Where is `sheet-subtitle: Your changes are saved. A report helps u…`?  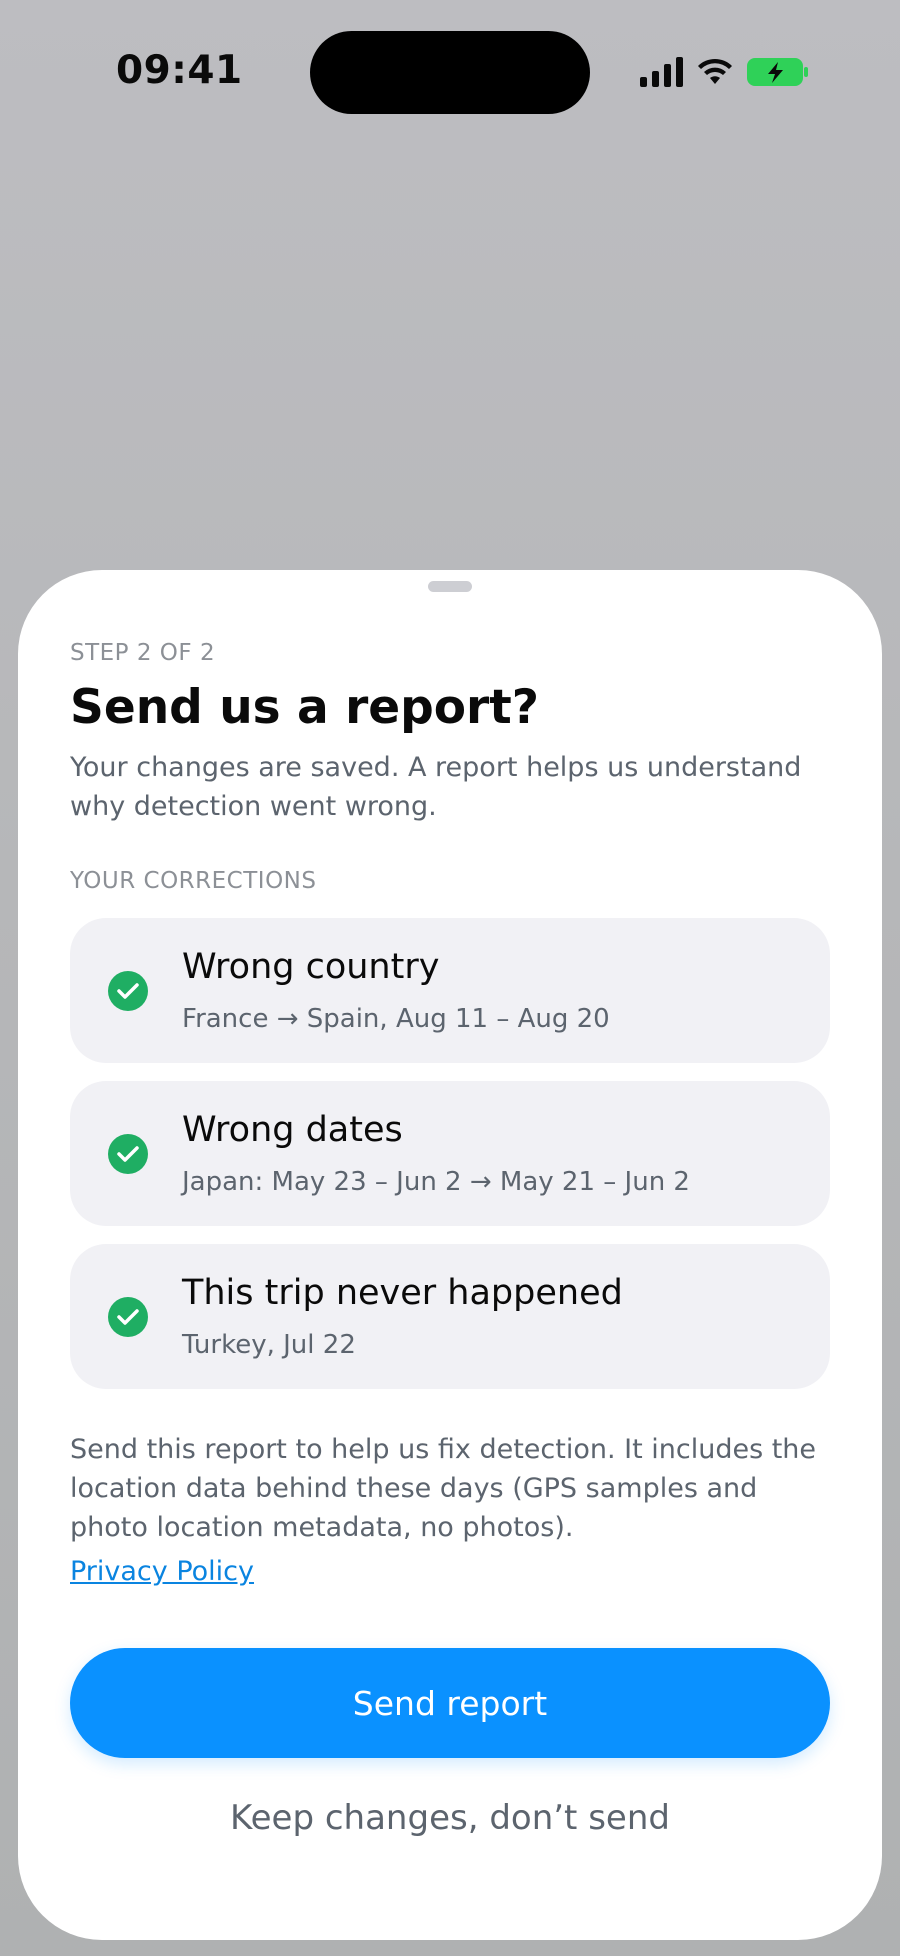
sheet-subtitle: Your changes are saved. A report helps u… is located at coordinates (436, 787).